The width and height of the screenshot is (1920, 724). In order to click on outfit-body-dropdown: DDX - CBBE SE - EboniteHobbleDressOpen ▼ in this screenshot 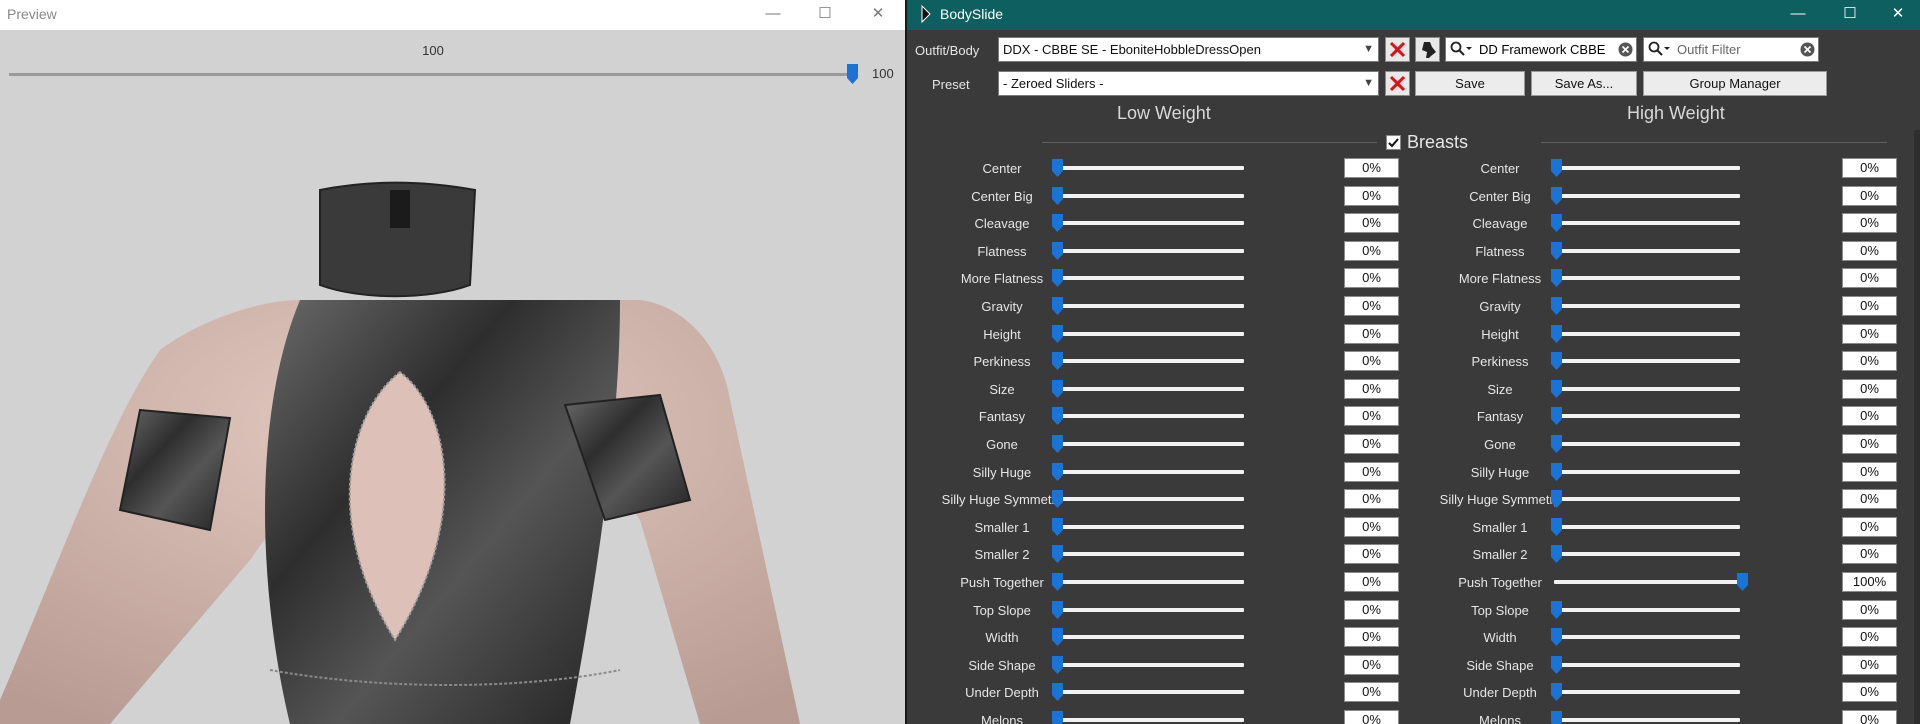, I will do `click(1188, 49)`.